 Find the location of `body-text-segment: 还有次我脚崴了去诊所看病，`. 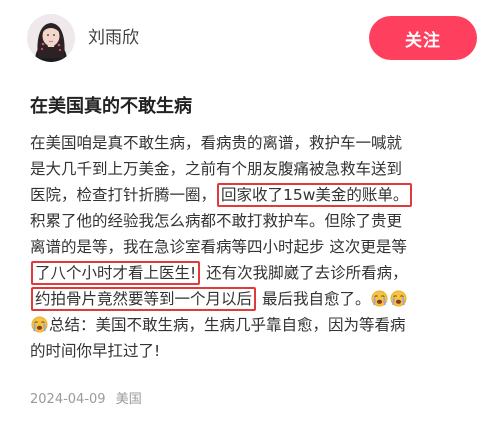

body-text-segment: 还有次我脚崴了去诊所看病， is located at coordinates (304, 273).